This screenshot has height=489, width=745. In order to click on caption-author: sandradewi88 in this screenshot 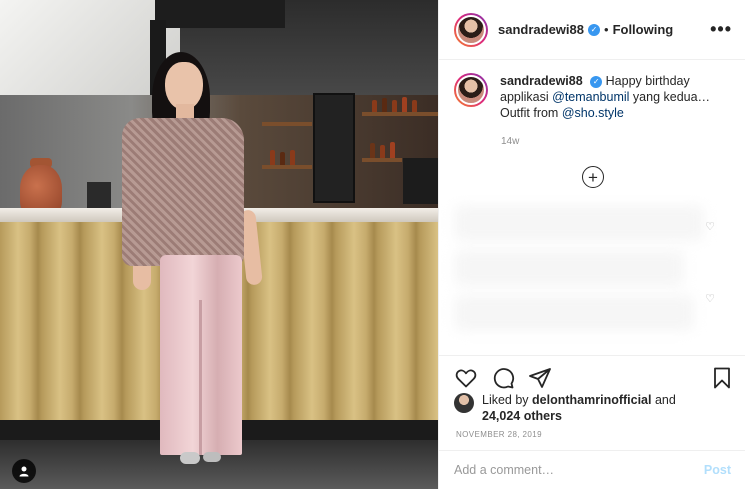, I will do `click(541, 81)`.